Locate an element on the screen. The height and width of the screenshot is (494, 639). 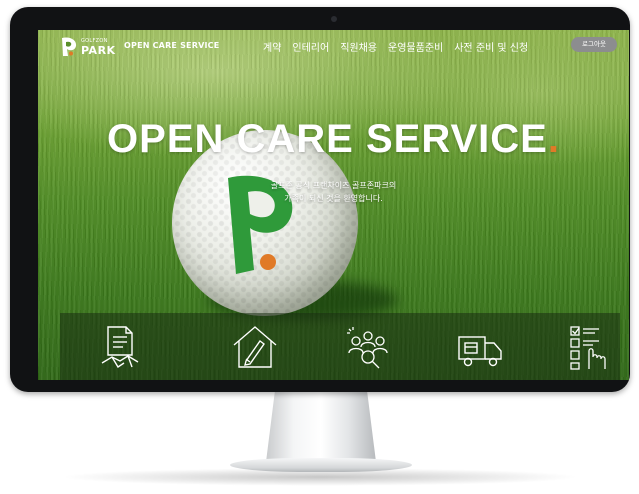
nav-item-recruit: 직원채용 is located at coordinates (358, 46).